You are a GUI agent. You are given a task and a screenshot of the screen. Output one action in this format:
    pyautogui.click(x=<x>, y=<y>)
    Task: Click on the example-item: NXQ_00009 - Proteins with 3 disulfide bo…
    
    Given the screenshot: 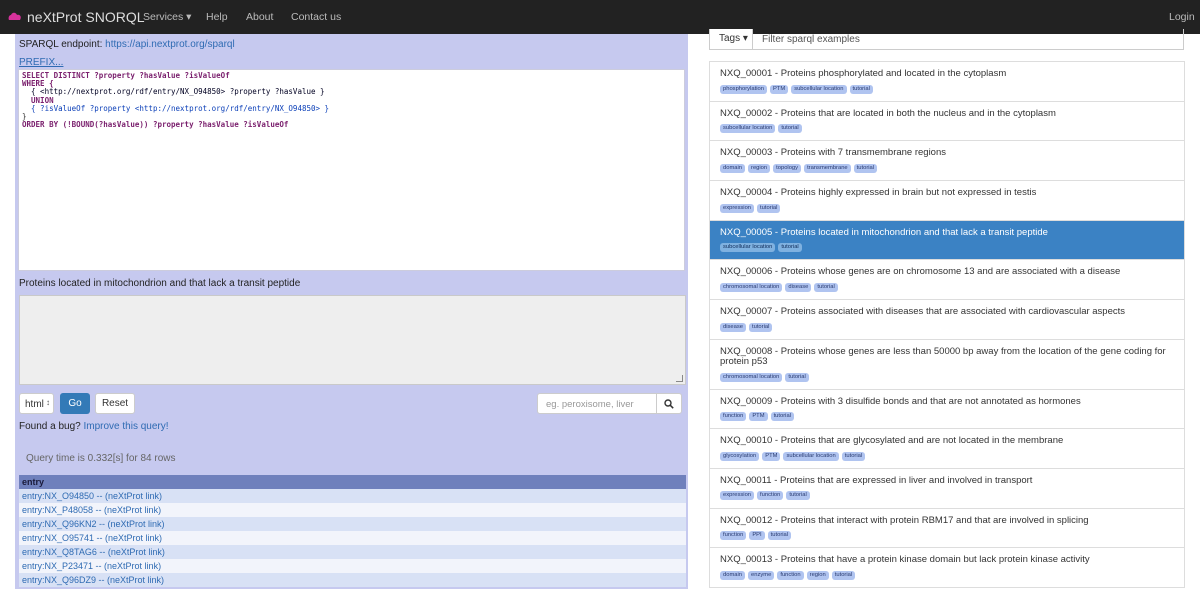 What is the action you would take?
    pyautogui.click(x=947, y=410)
    